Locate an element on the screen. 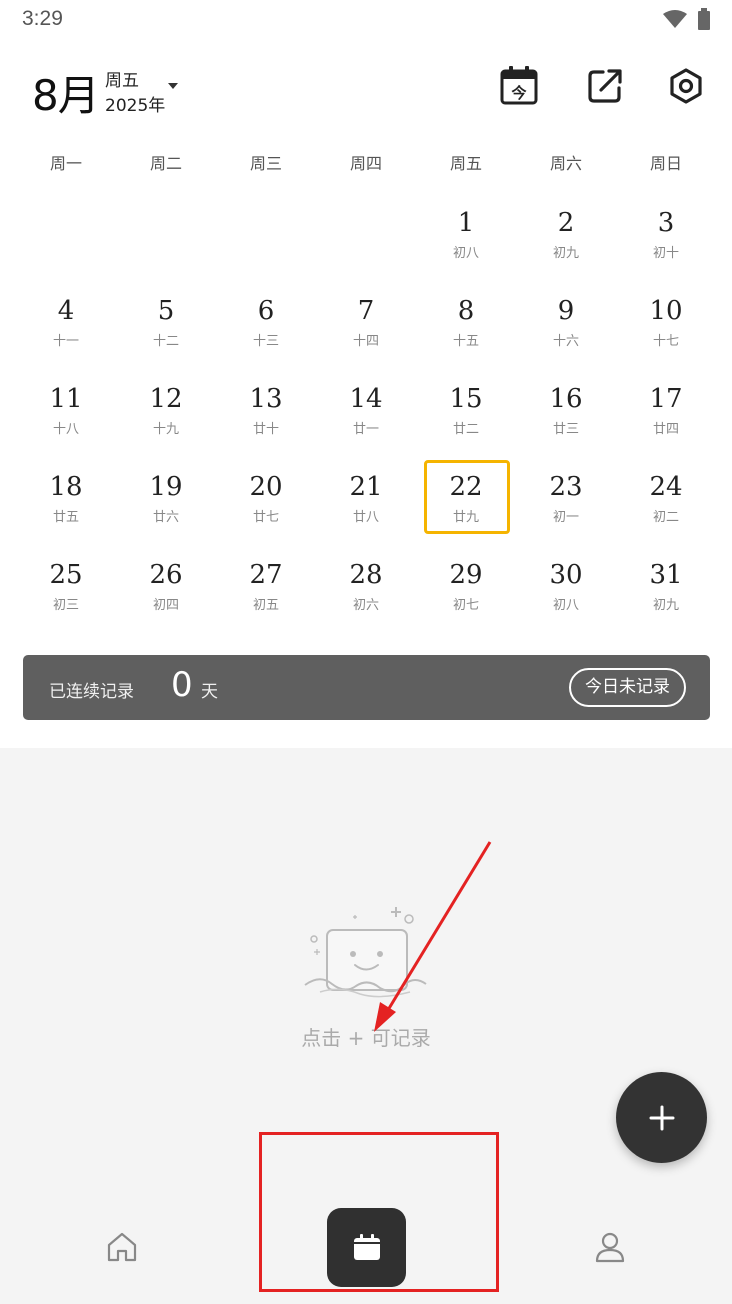  calendar-day: 17 廿四 is located at coordinates (666, 410).